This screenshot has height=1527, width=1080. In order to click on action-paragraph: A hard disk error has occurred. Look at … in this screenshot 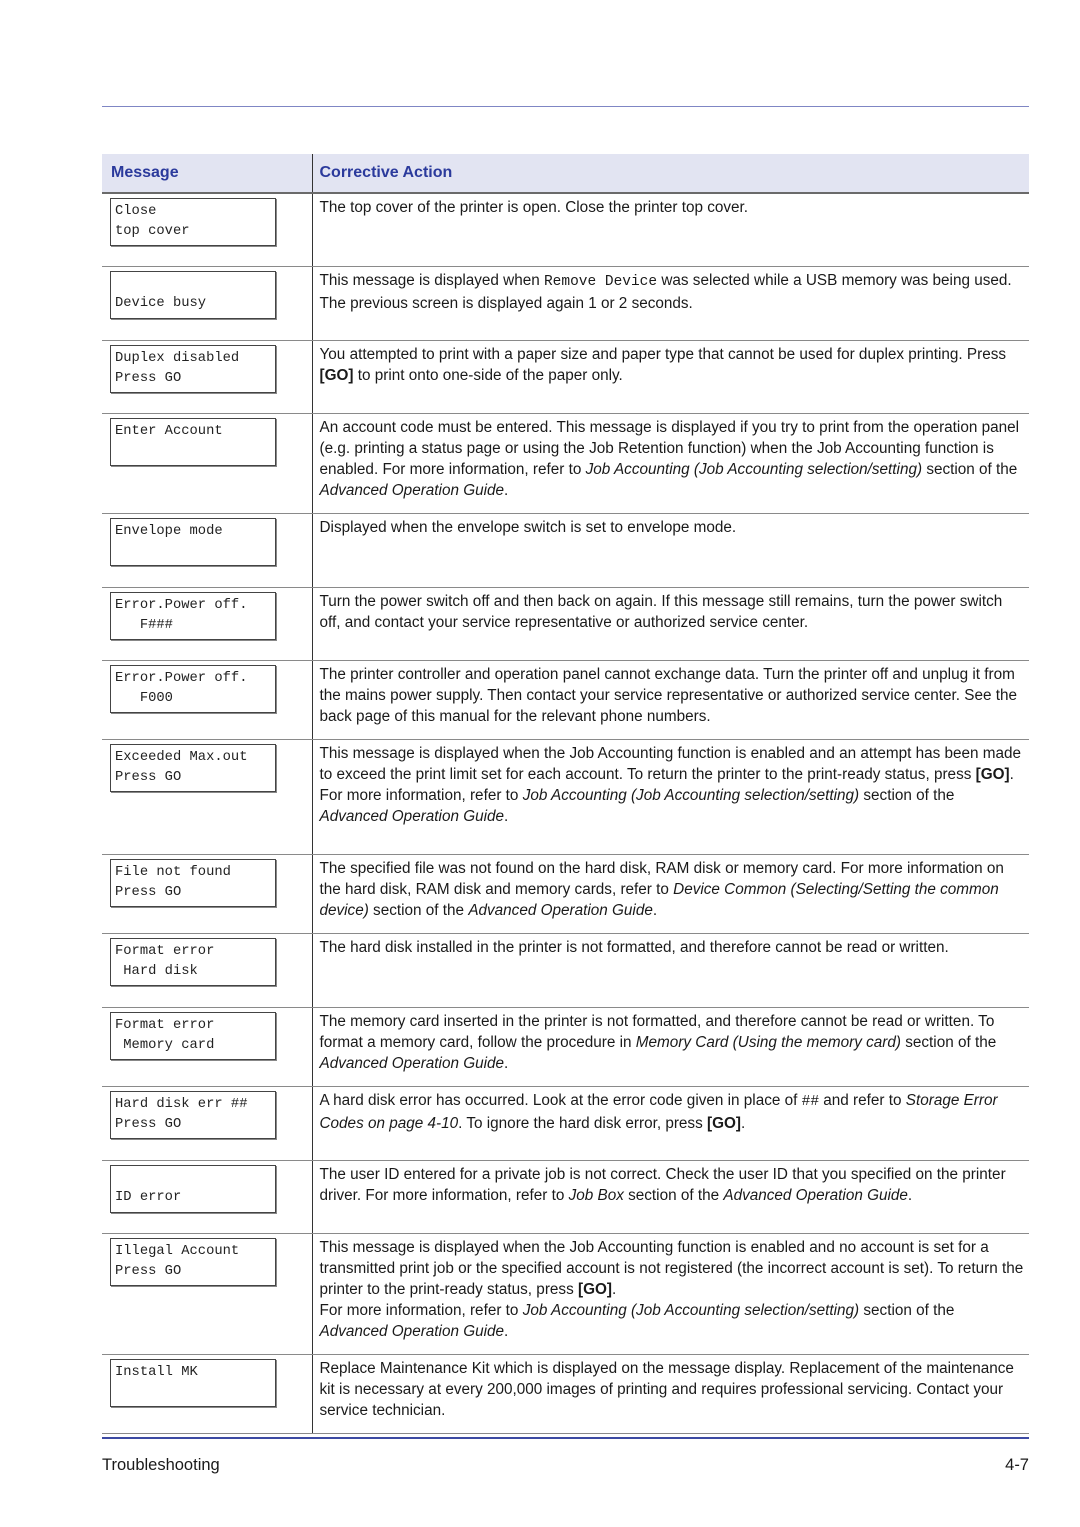, I will do `click(673, 1112)`.